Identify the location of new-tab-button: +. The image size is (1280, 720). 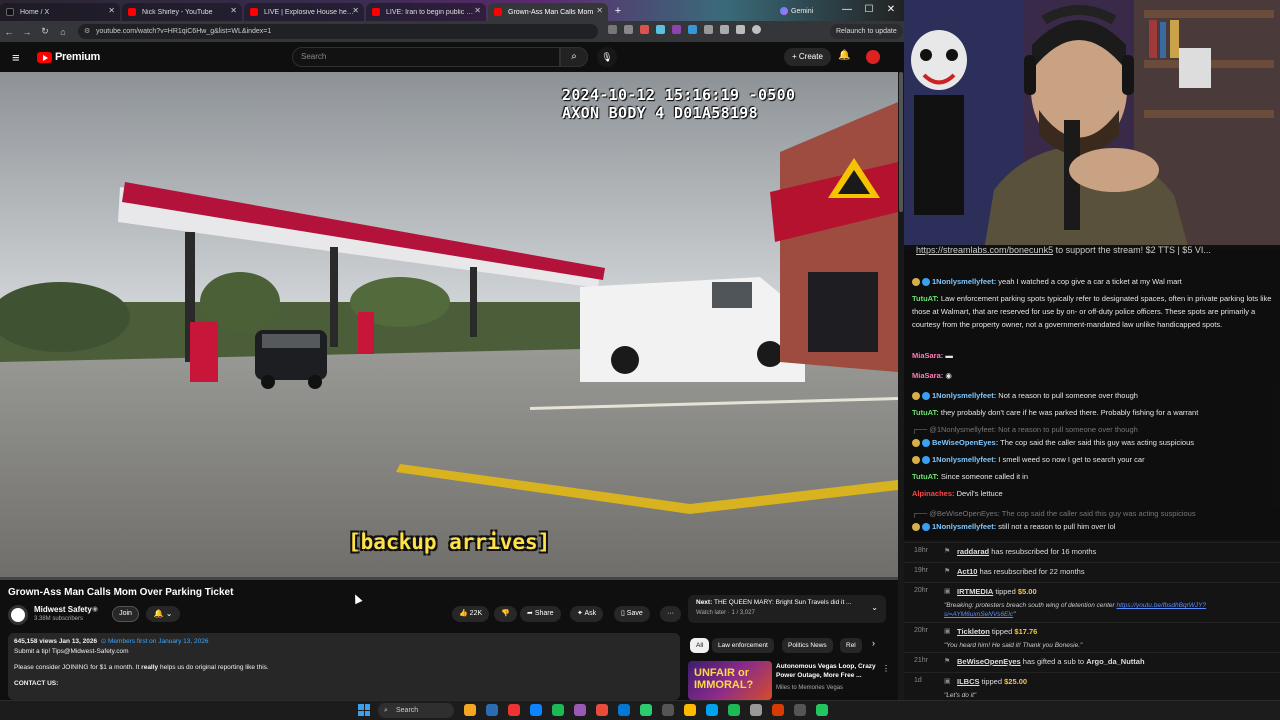
(618, 11).